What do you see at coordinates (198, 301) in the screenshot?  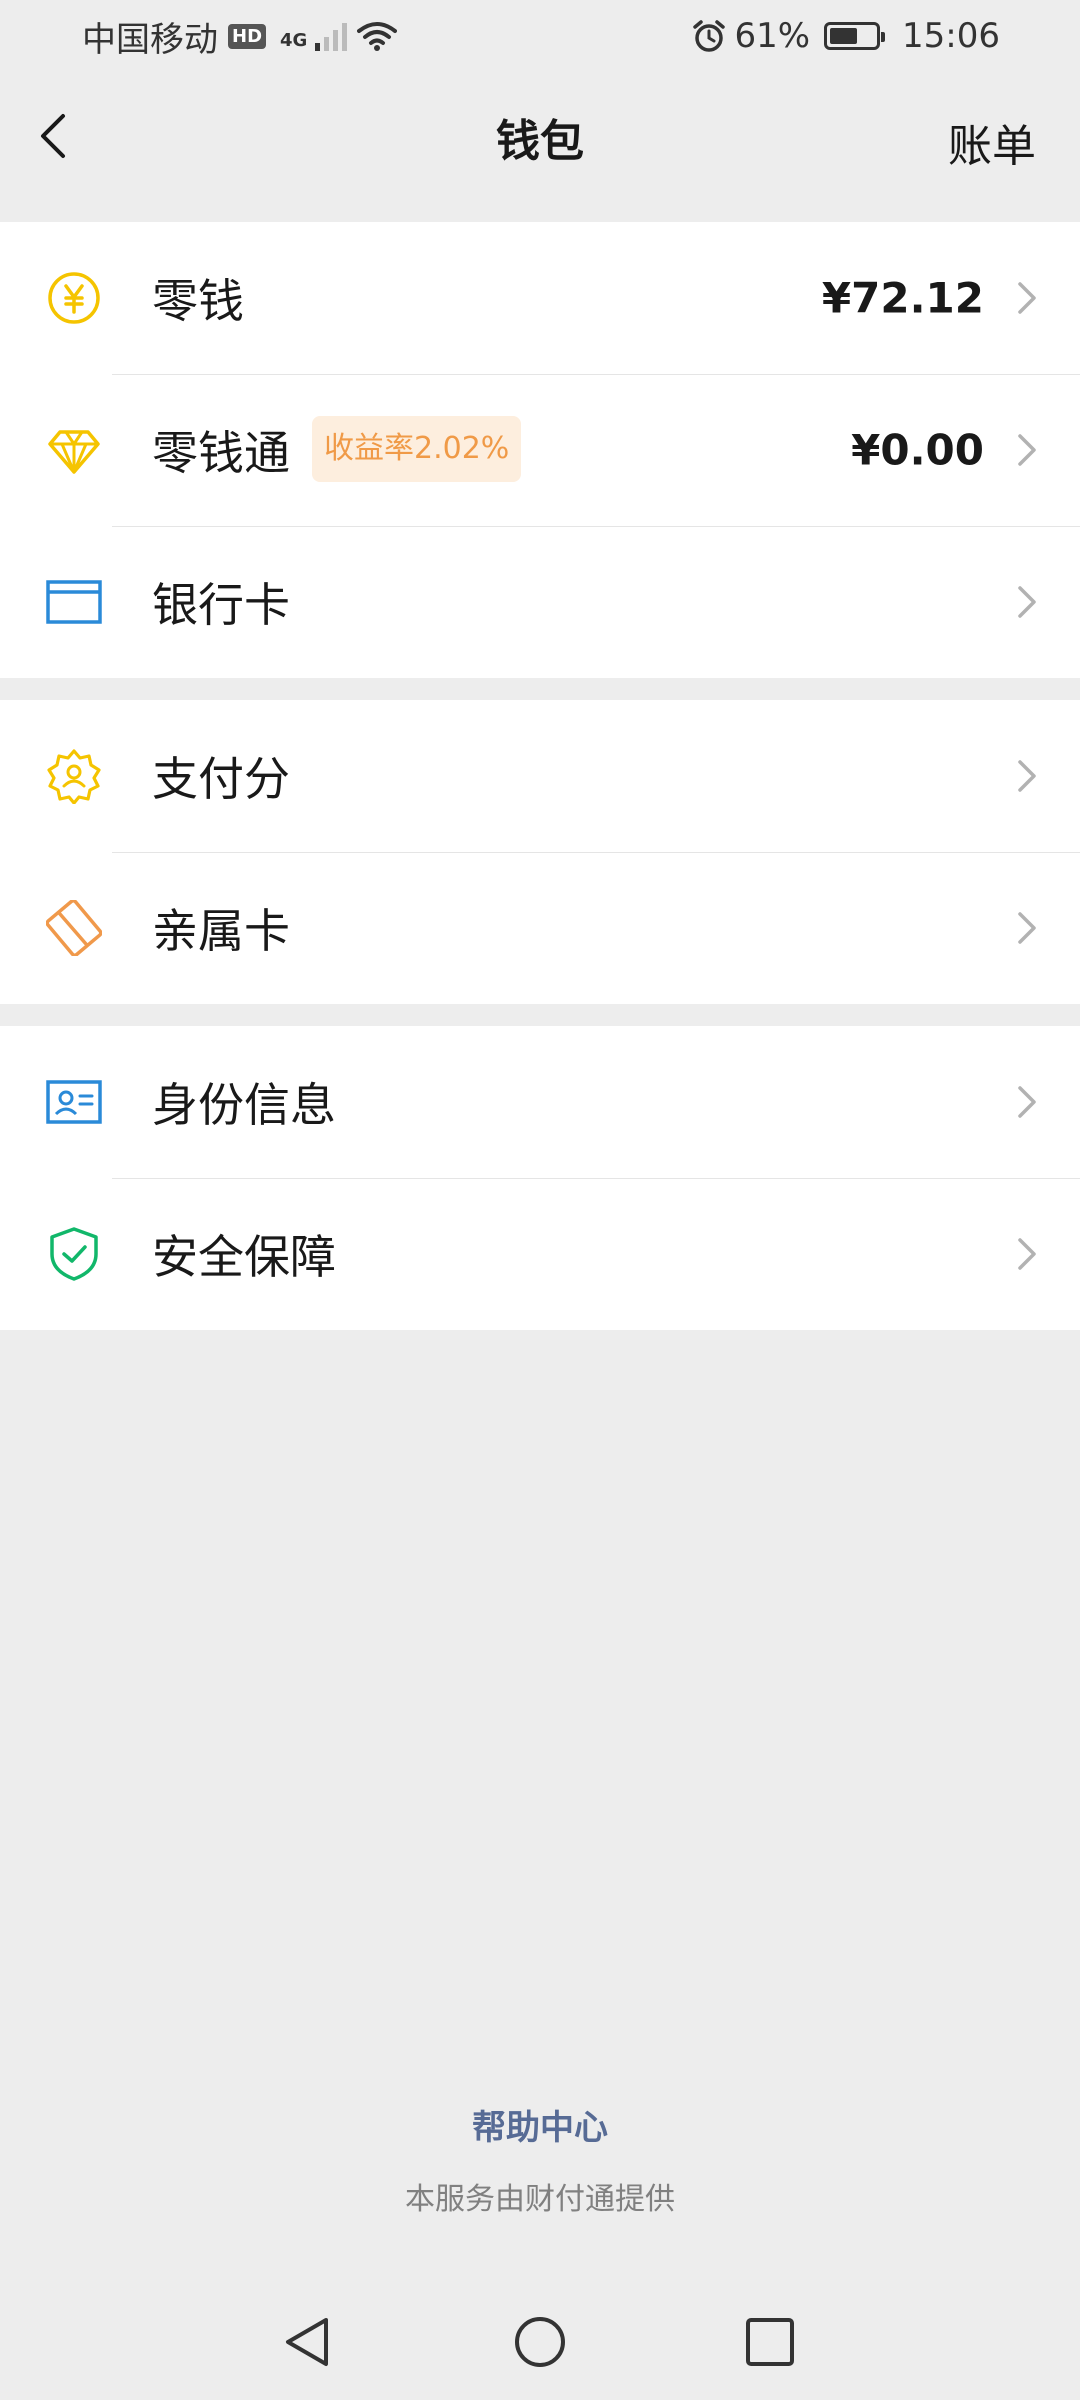 I see `row-change-label: 零钱` at bounding box center [198, 301].